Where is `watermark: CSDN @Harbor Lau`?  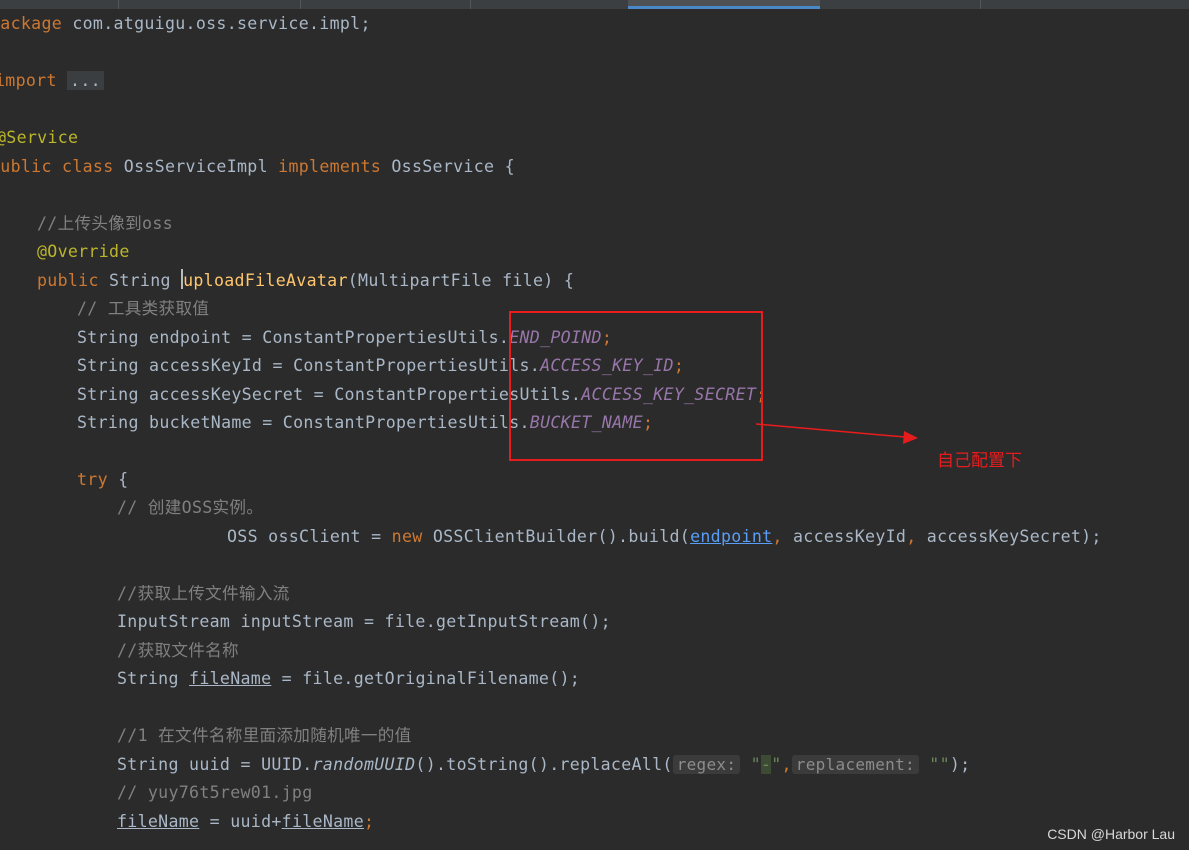 watermark: CSDN @Harbor Lau is located at coordinates (1111, 834).